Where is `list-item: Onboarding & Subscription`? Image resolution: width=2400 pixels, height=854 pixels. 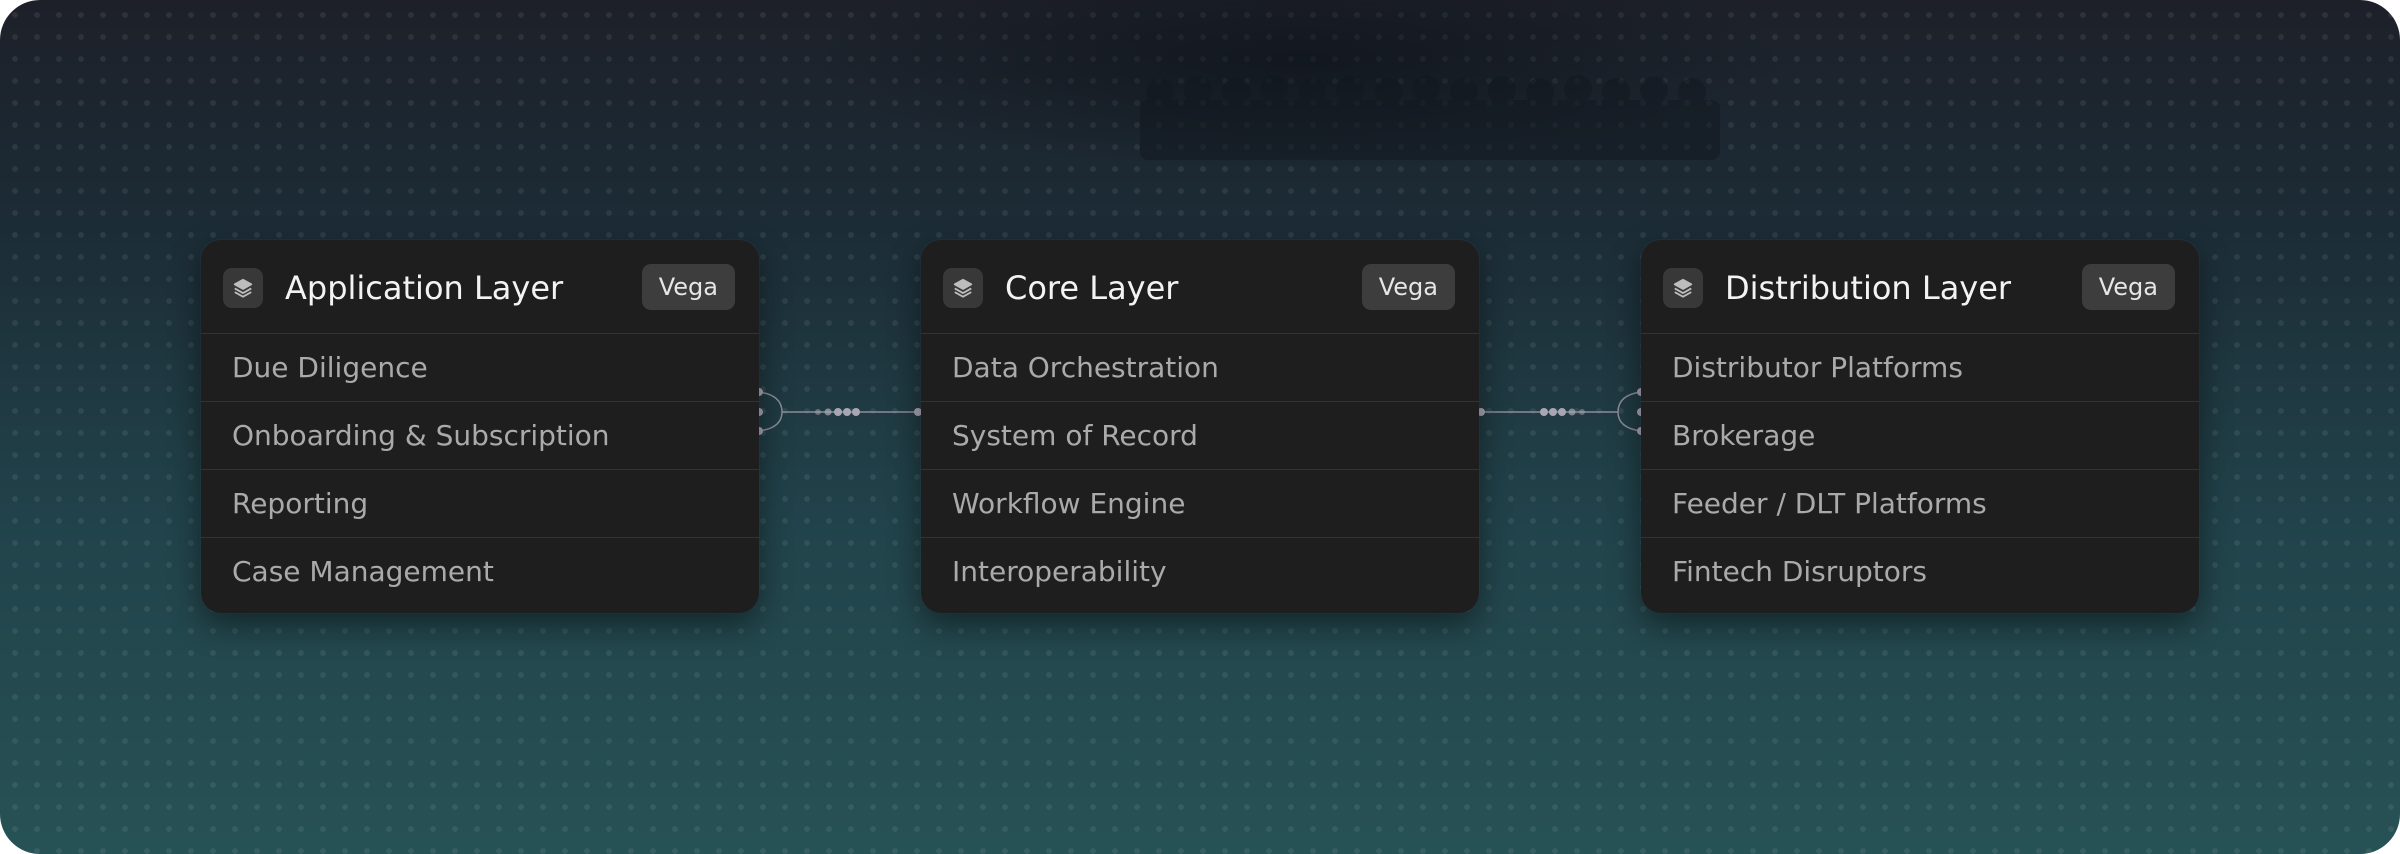
list-item: Onboarding & Subscription is located at coordinates (480, 436).